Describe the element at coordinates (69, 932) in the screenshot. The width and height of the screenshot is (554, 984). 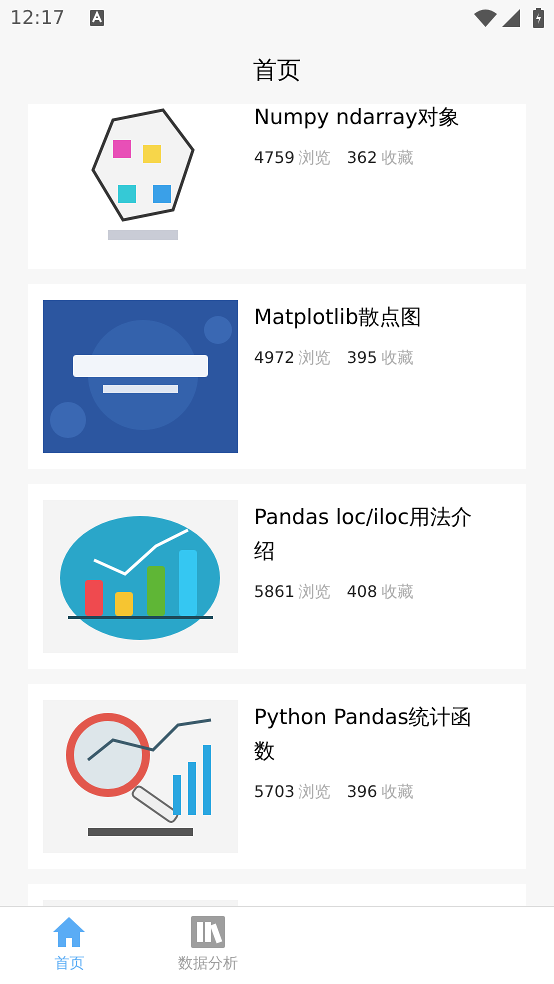
I see `home-icon` at that location.